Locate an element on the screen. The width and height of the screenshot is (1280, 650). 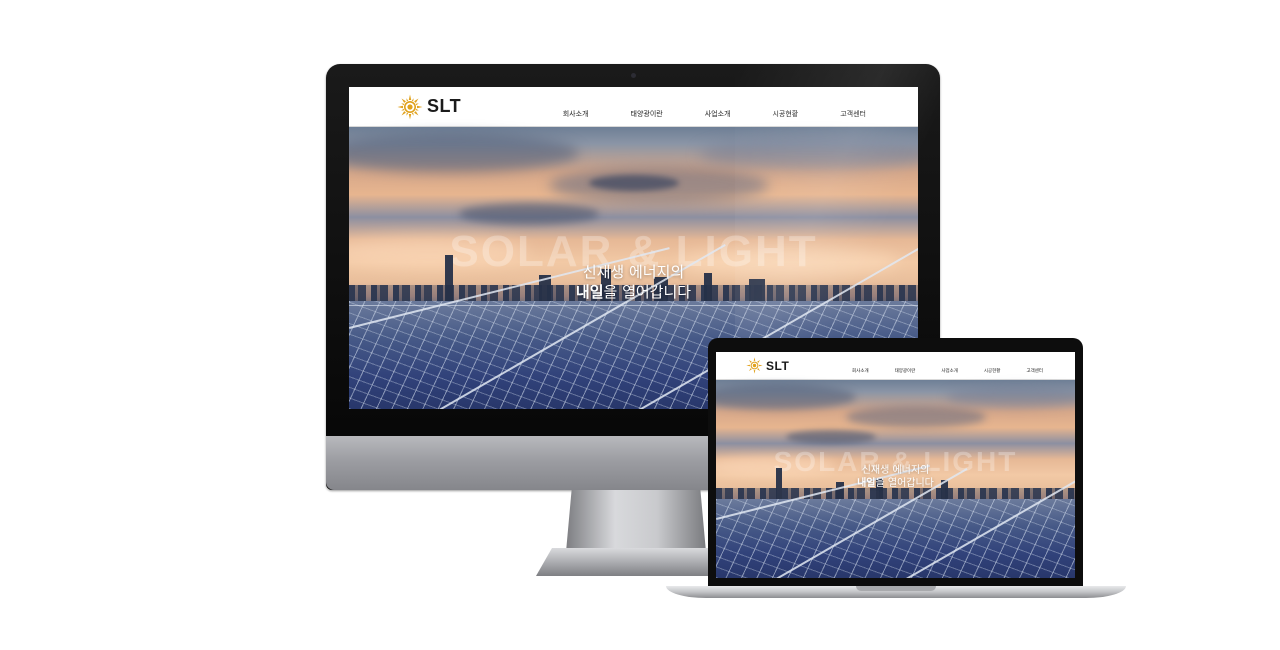
hero-banner: SOLAR & LIGHT 신재생 에너지의 내일을 열어갑니다 is located at coordinates (895, 479).